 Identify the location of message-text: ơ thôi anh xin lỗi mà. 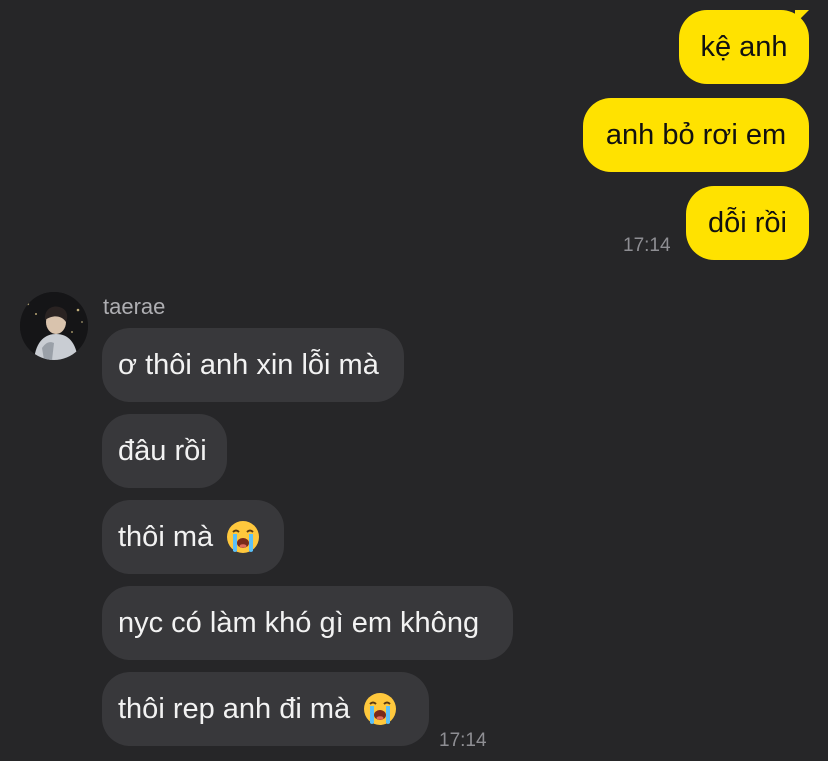
(248, 364).